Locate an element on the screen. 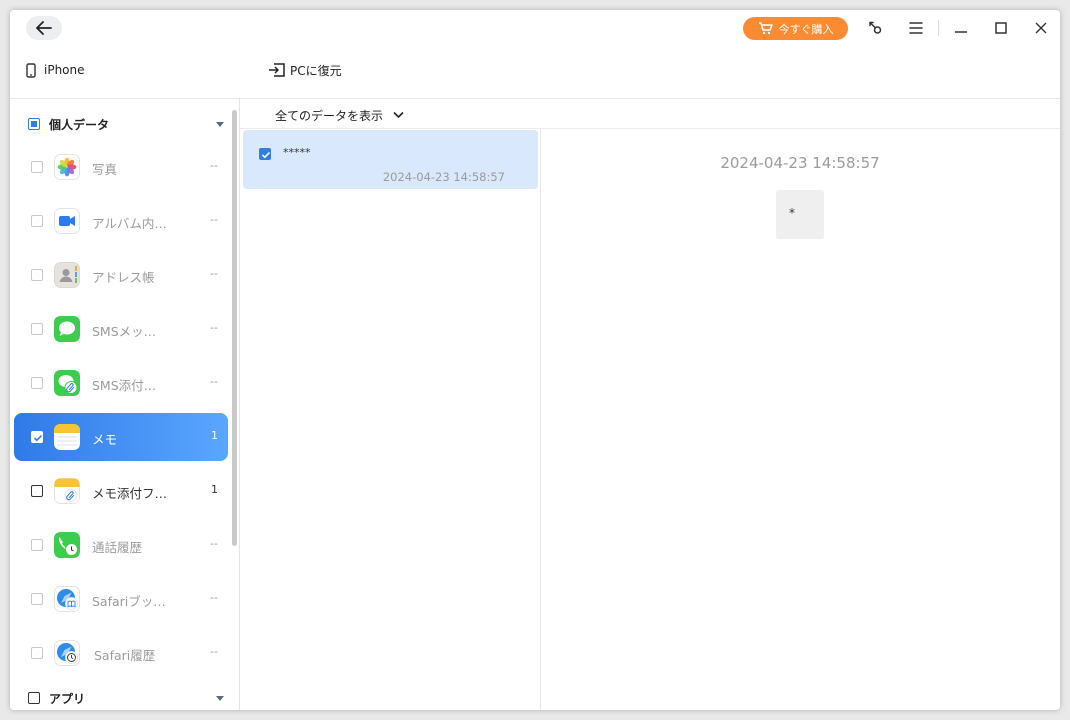  group-personal-checkbox is located at coordinates (34, 124).